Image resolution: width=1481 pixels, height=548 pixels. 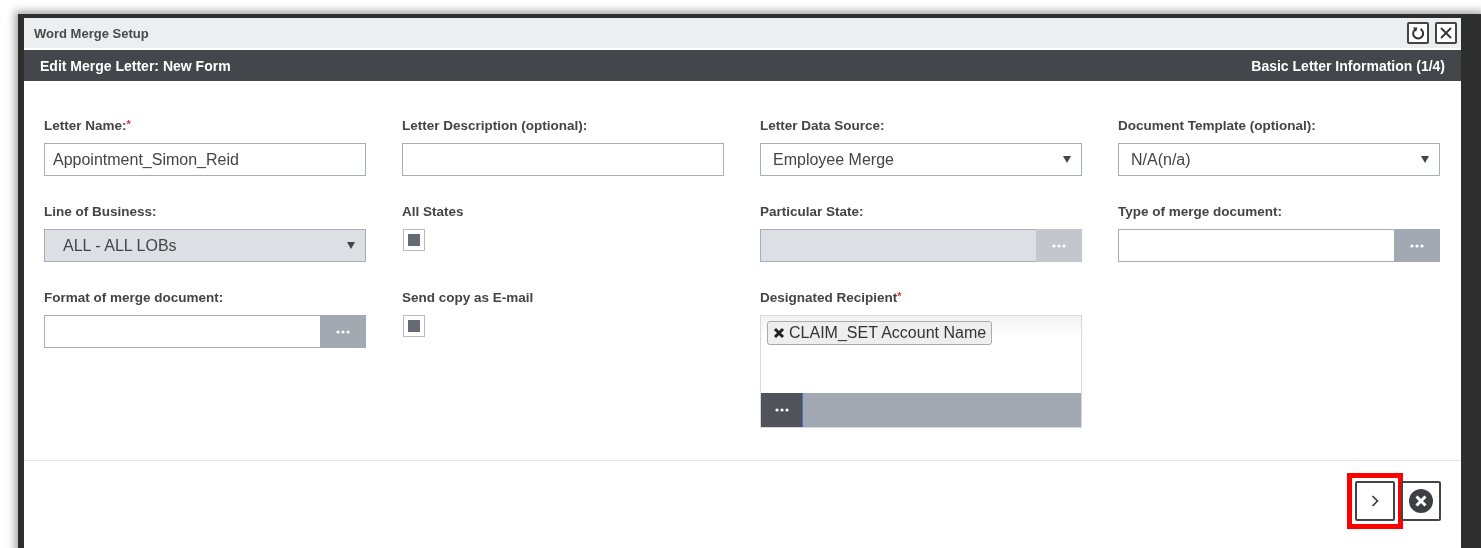 I want to click on remove-icon, so click(x=779, y=333).